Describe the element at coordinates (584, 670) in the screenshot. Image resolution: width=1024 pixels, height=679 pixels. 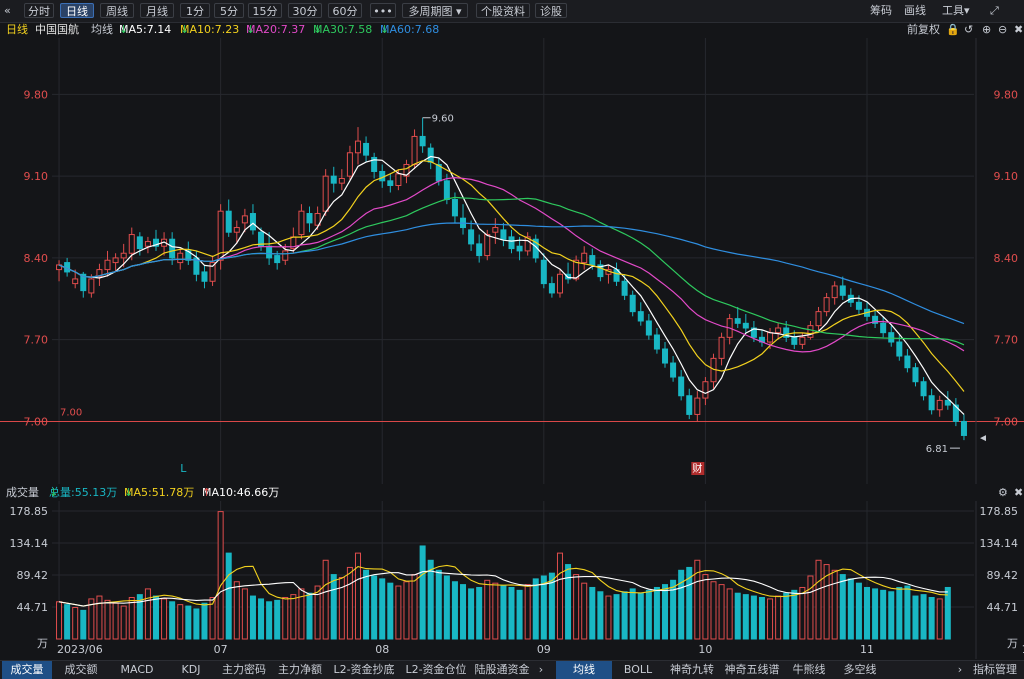
I see `tab-ma: 均线` at that location.